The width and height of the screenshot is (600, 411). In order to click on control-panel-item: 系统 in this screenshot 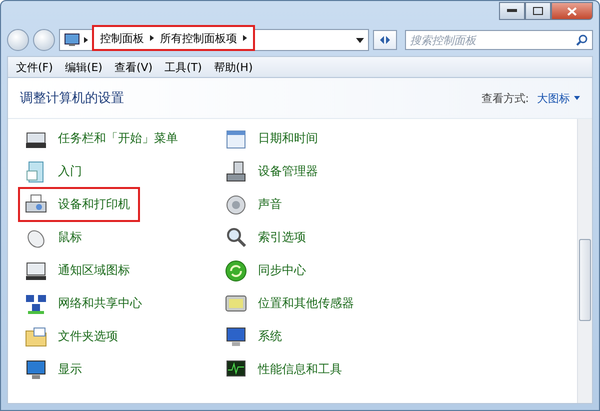, I will do `click(255, 336)`.